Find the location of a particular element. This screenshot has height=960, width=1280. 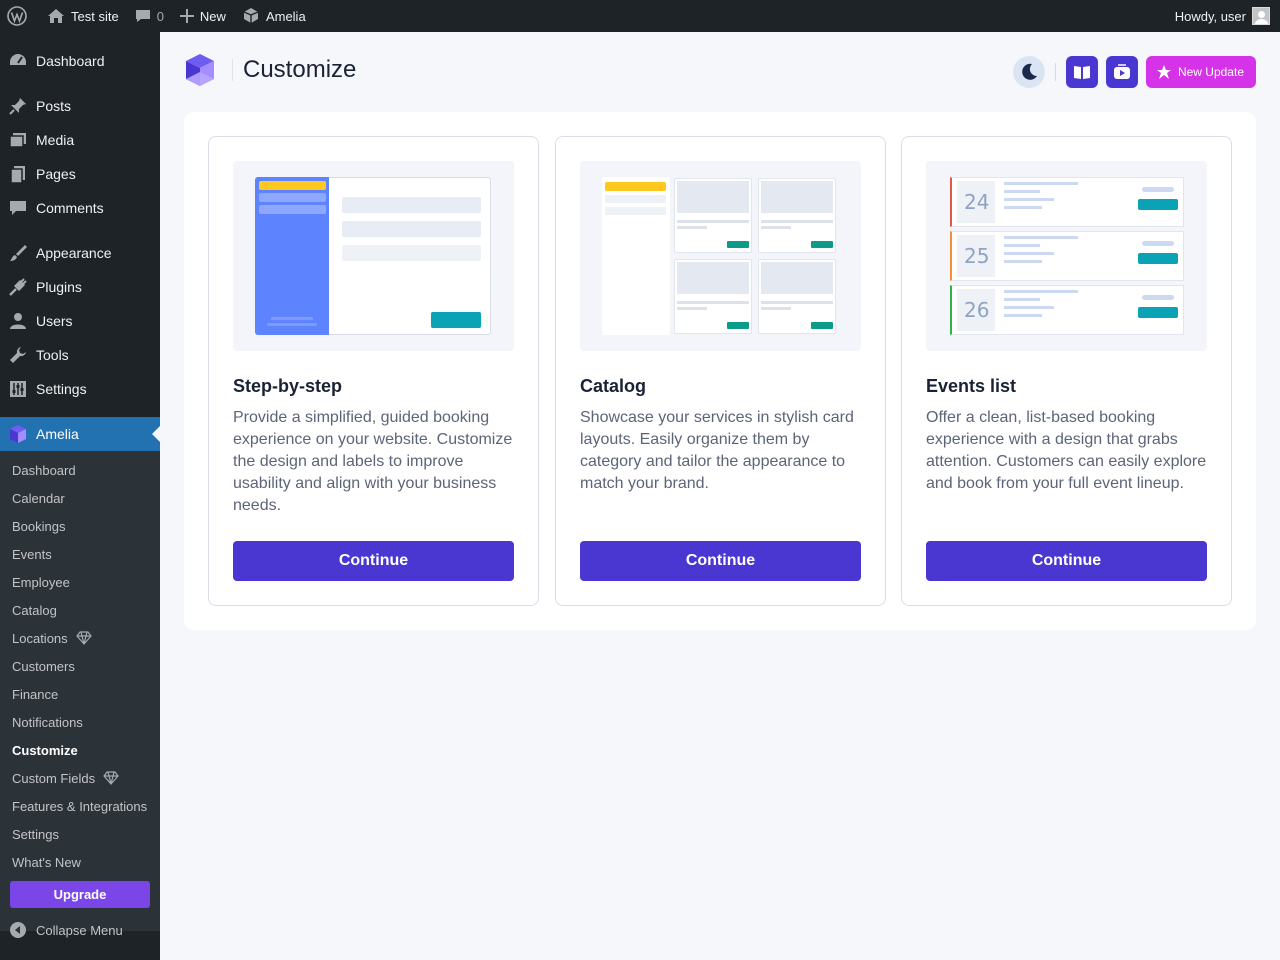

plug-icon is located at coordinates (18, 287).